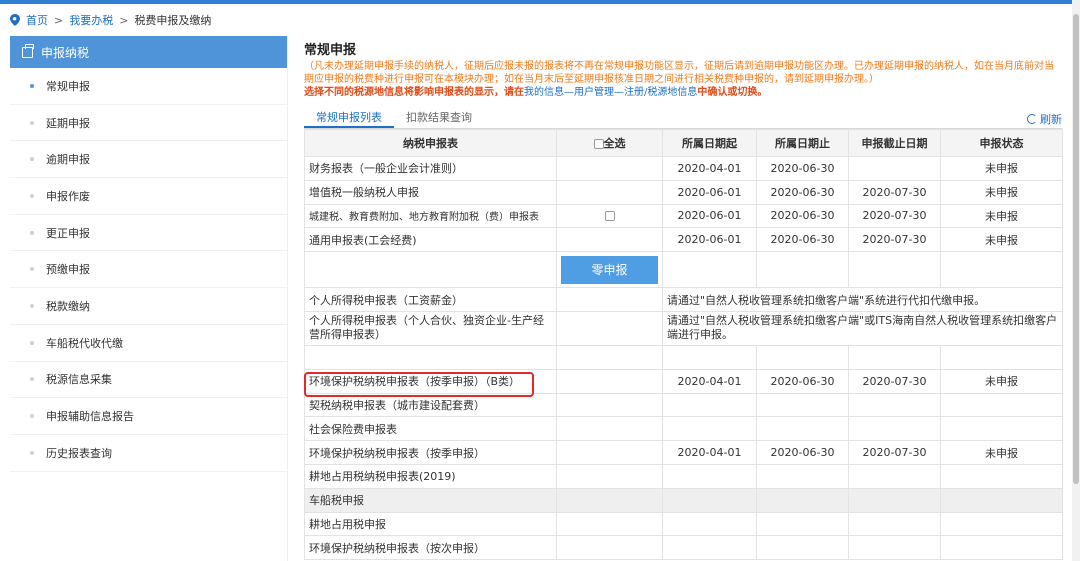 Image resolution: width=1080 pixels, height=561 pixels. What do you see at coordinates (148, 380) in the screenshot?
I see `sidebar-item-tax-source: 税源信息采集` at bounding box center [148, 380].